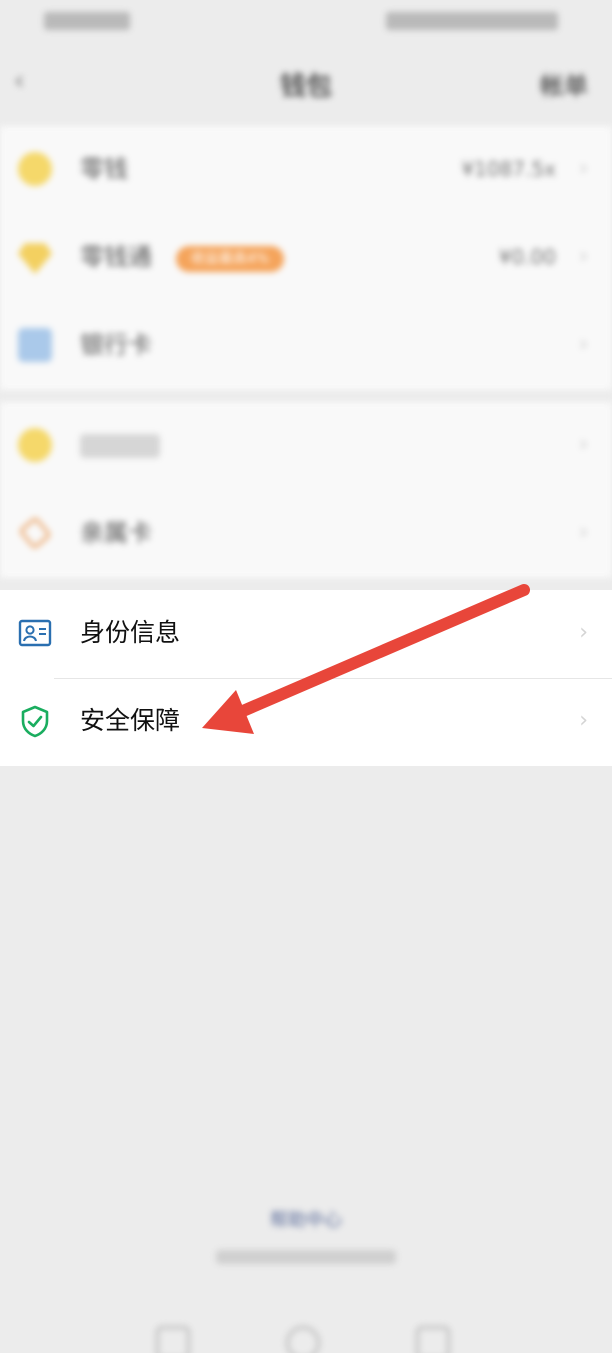 Image resolution: width=612 pixels, height=1353 pixels. I want to click on home-icon, so click(303, 1339).